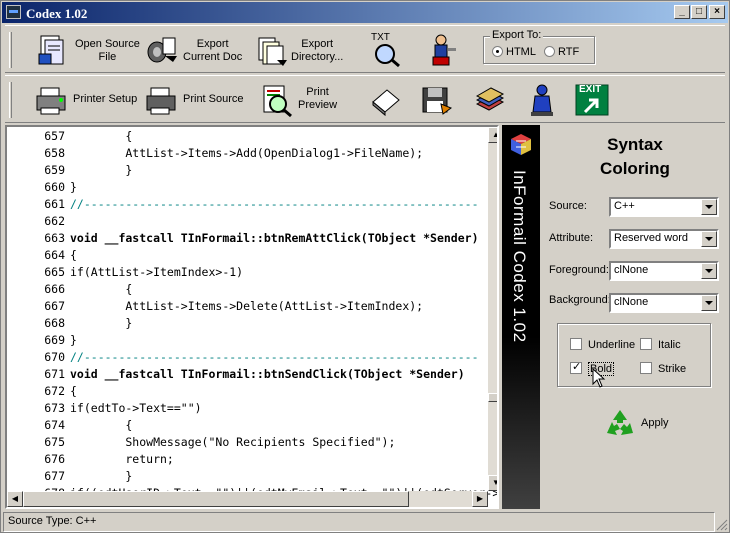 The image size is (730, 533). What do you see at coordinates (51, 50) in the screenshot?
I see `open-file-icon` at bounding box center [51, 50].